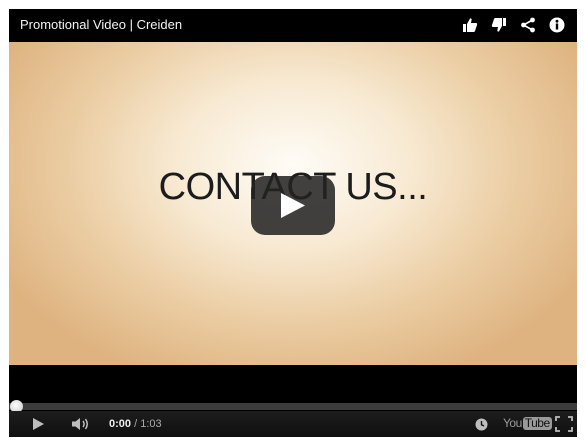 The height and width of the screenshot is (446, 586). Describe the element at coordinates (120, 424) in the screenshot. I see `time-current: 0:00` at that location.